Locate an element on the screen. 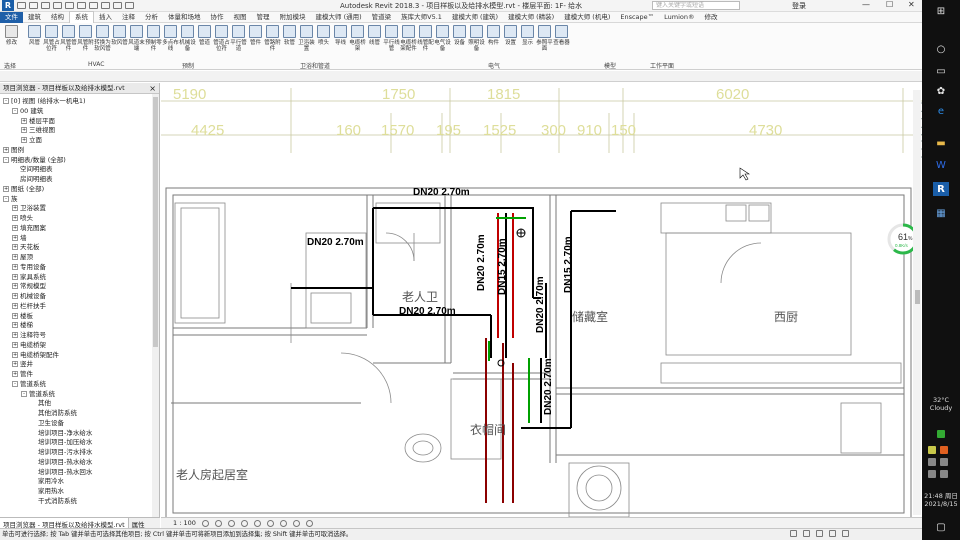  tab-project-browser: 项目浏览器 - 项目样板以及给排水模型.rvt is located at coordinates (64, 523).